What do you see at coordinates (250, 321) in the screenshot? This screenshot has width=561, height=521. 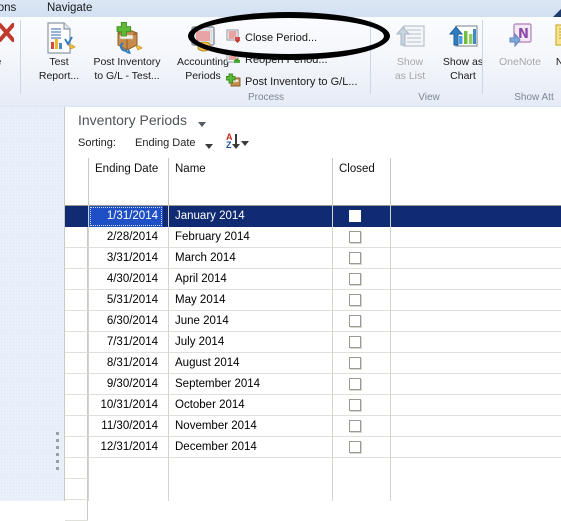 I see `cell-name: June 2014` at bounding box center [250, 321].